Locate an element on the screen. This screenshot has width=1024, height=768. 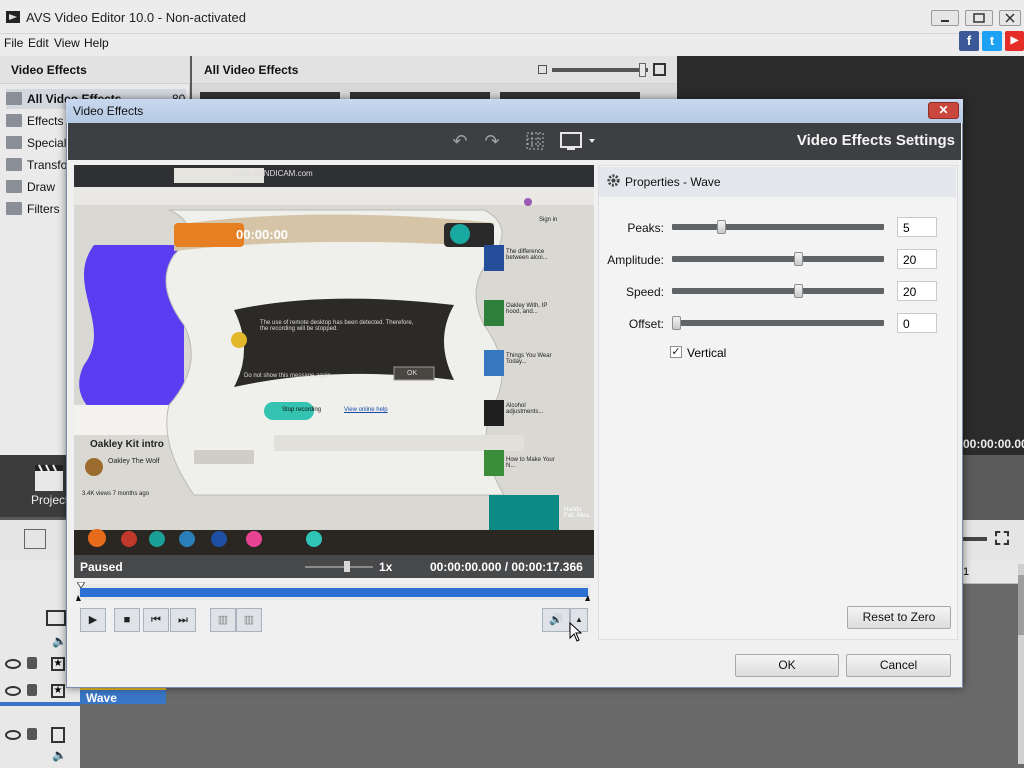
wave-effect-clip: Wave is located at coordinates (123, 696).